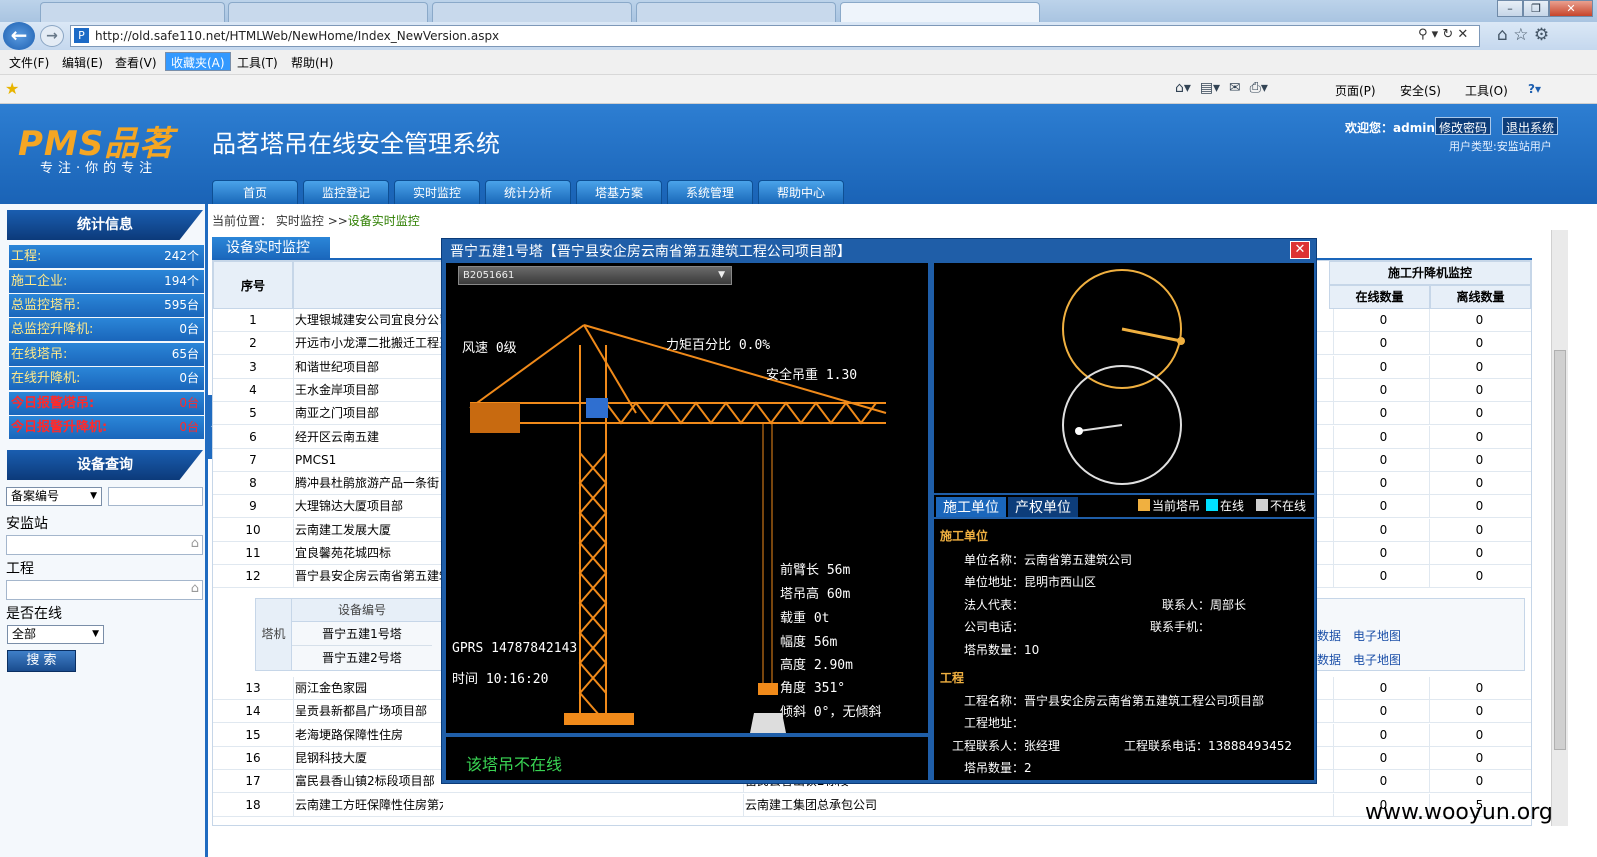  I want to click on sub-col-device: 设备编号, so click(362, 610).